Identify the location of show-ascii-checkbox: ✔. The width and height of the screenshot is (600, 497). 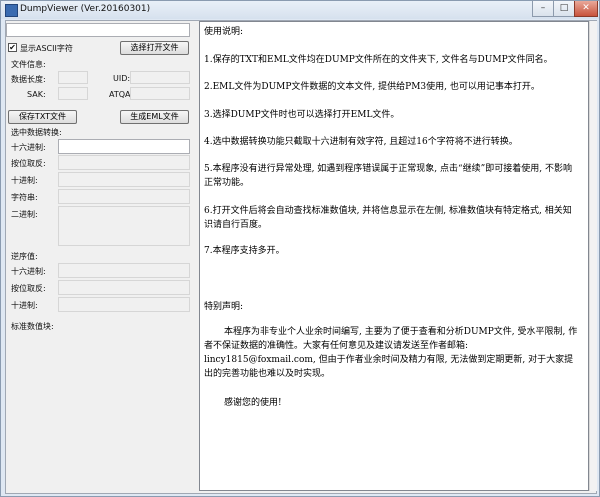
(12, 47).